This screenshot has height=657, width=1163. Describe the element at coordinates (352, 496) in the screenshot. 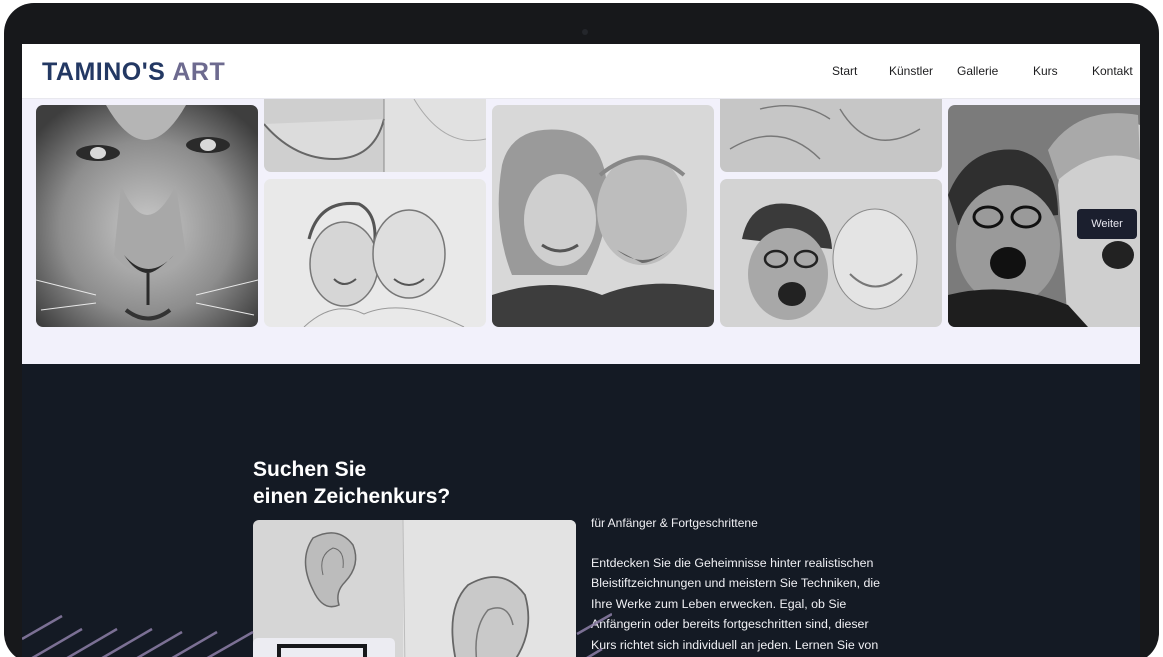

I see `course-title-line-2: einen Zeichenkurs?` at that location.